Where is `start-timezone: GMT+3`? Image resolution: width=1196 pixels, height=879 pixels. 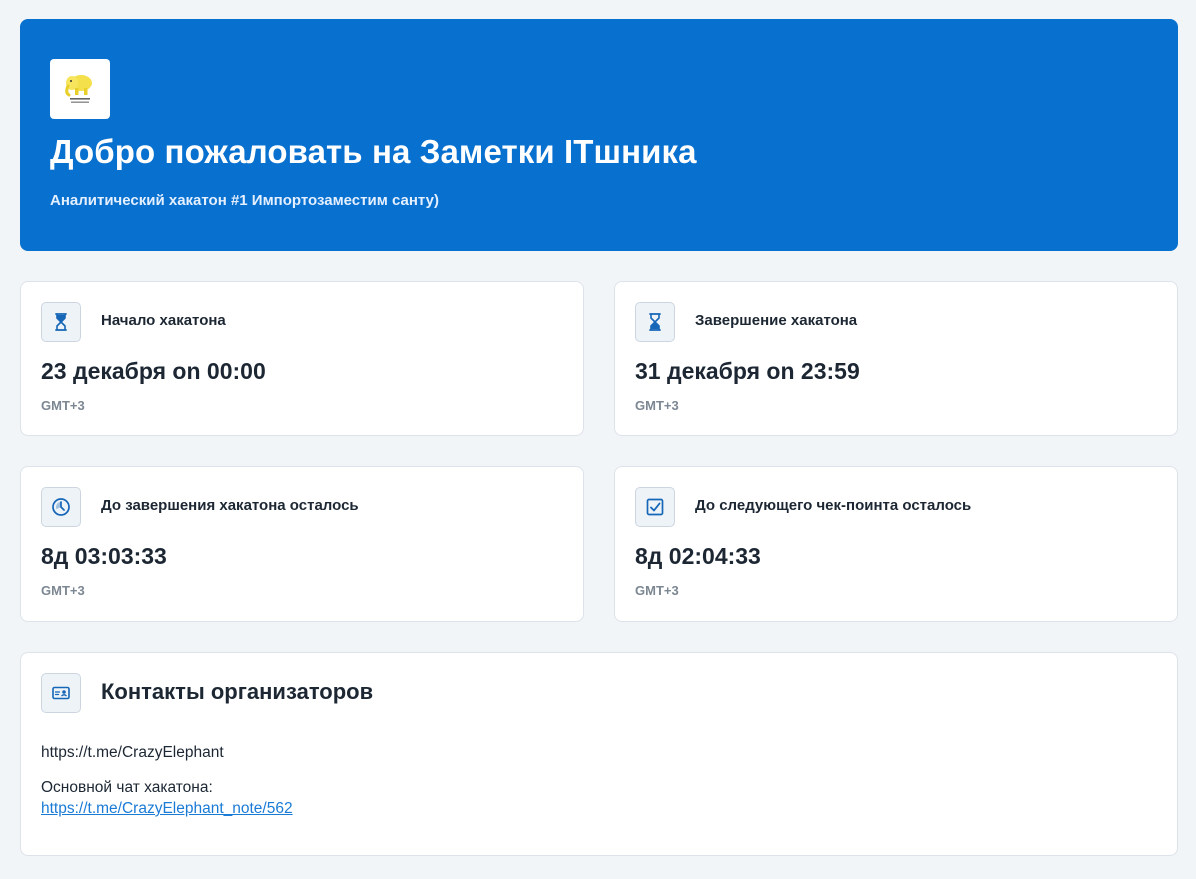 start-timezone: GMT+3 is located at coordinates (63, 405).